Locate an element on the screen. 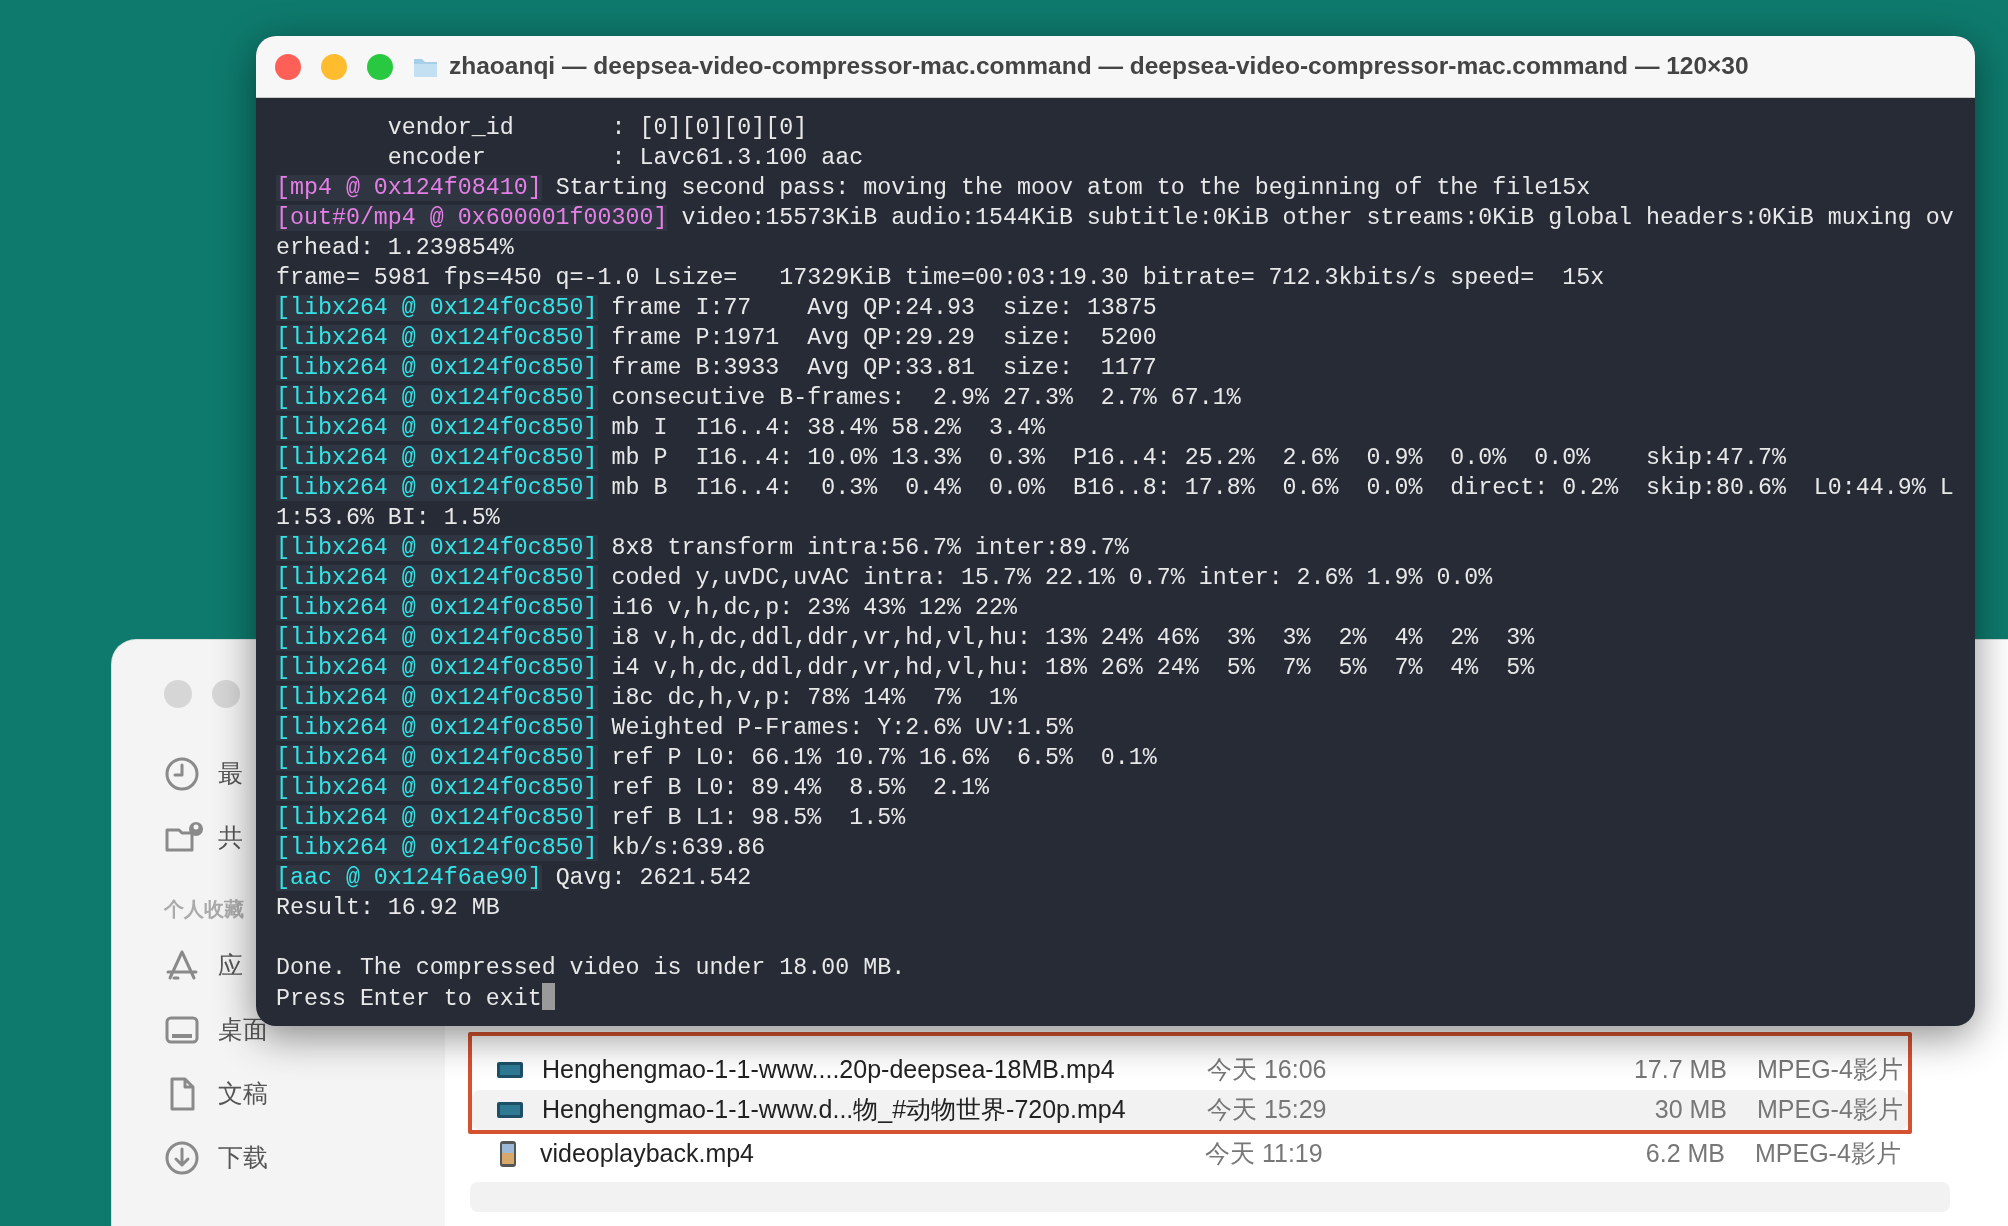 The height and width of the screenshot is (1226, 2008). log-text: mb I I16..4: 38.4% 58.2% 3.4% is located at coordinates (828, 428).